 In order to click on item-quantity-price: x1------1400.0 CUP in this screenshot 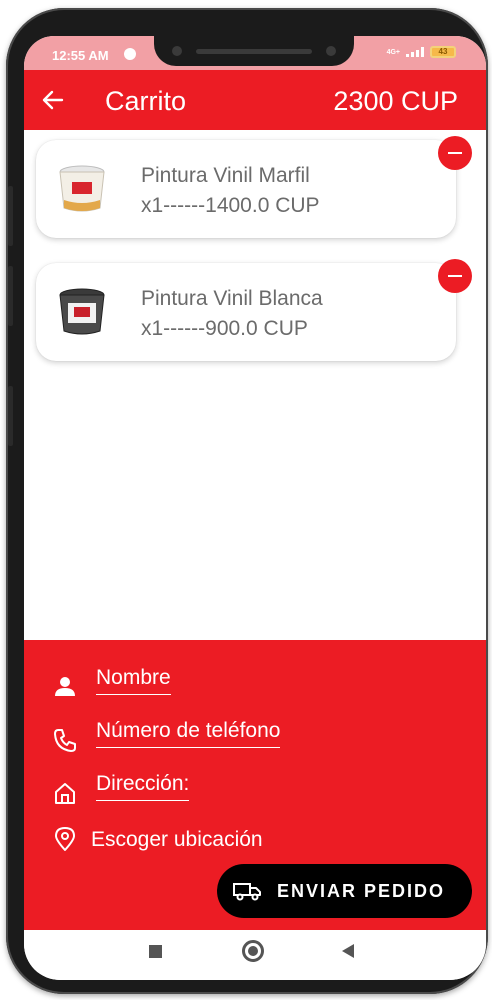, I will do `click(230, 205)`.